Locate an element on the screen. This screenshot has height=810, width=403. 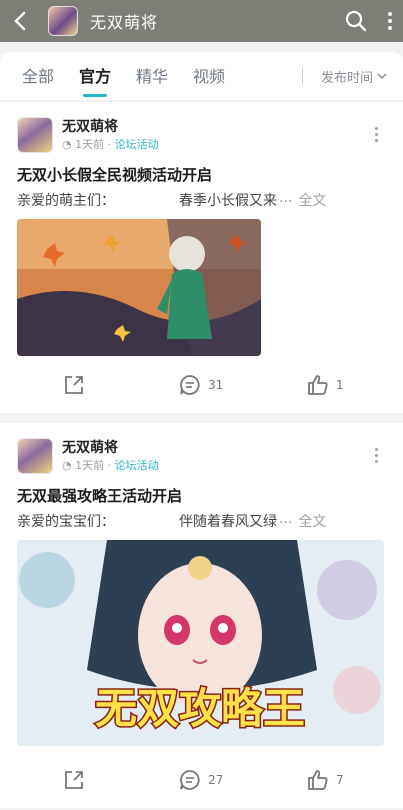
more-menu-button is located at coordinates (390, 21).